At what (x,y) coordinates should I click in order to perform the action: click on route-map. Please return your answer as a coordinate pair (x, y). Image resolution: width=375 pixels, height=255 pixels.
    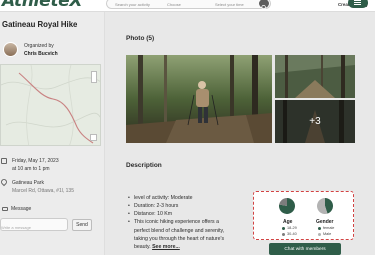
    Looking at the image, I should click on (50, 105).